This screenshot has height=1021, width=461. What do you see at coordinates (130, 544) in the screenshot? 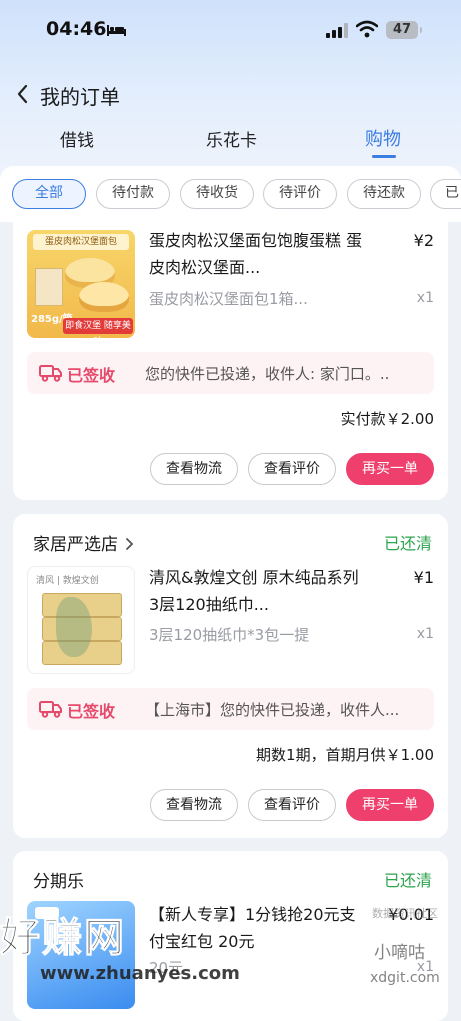
I see `chevron-right-icon` at bounding box center [130, 544].